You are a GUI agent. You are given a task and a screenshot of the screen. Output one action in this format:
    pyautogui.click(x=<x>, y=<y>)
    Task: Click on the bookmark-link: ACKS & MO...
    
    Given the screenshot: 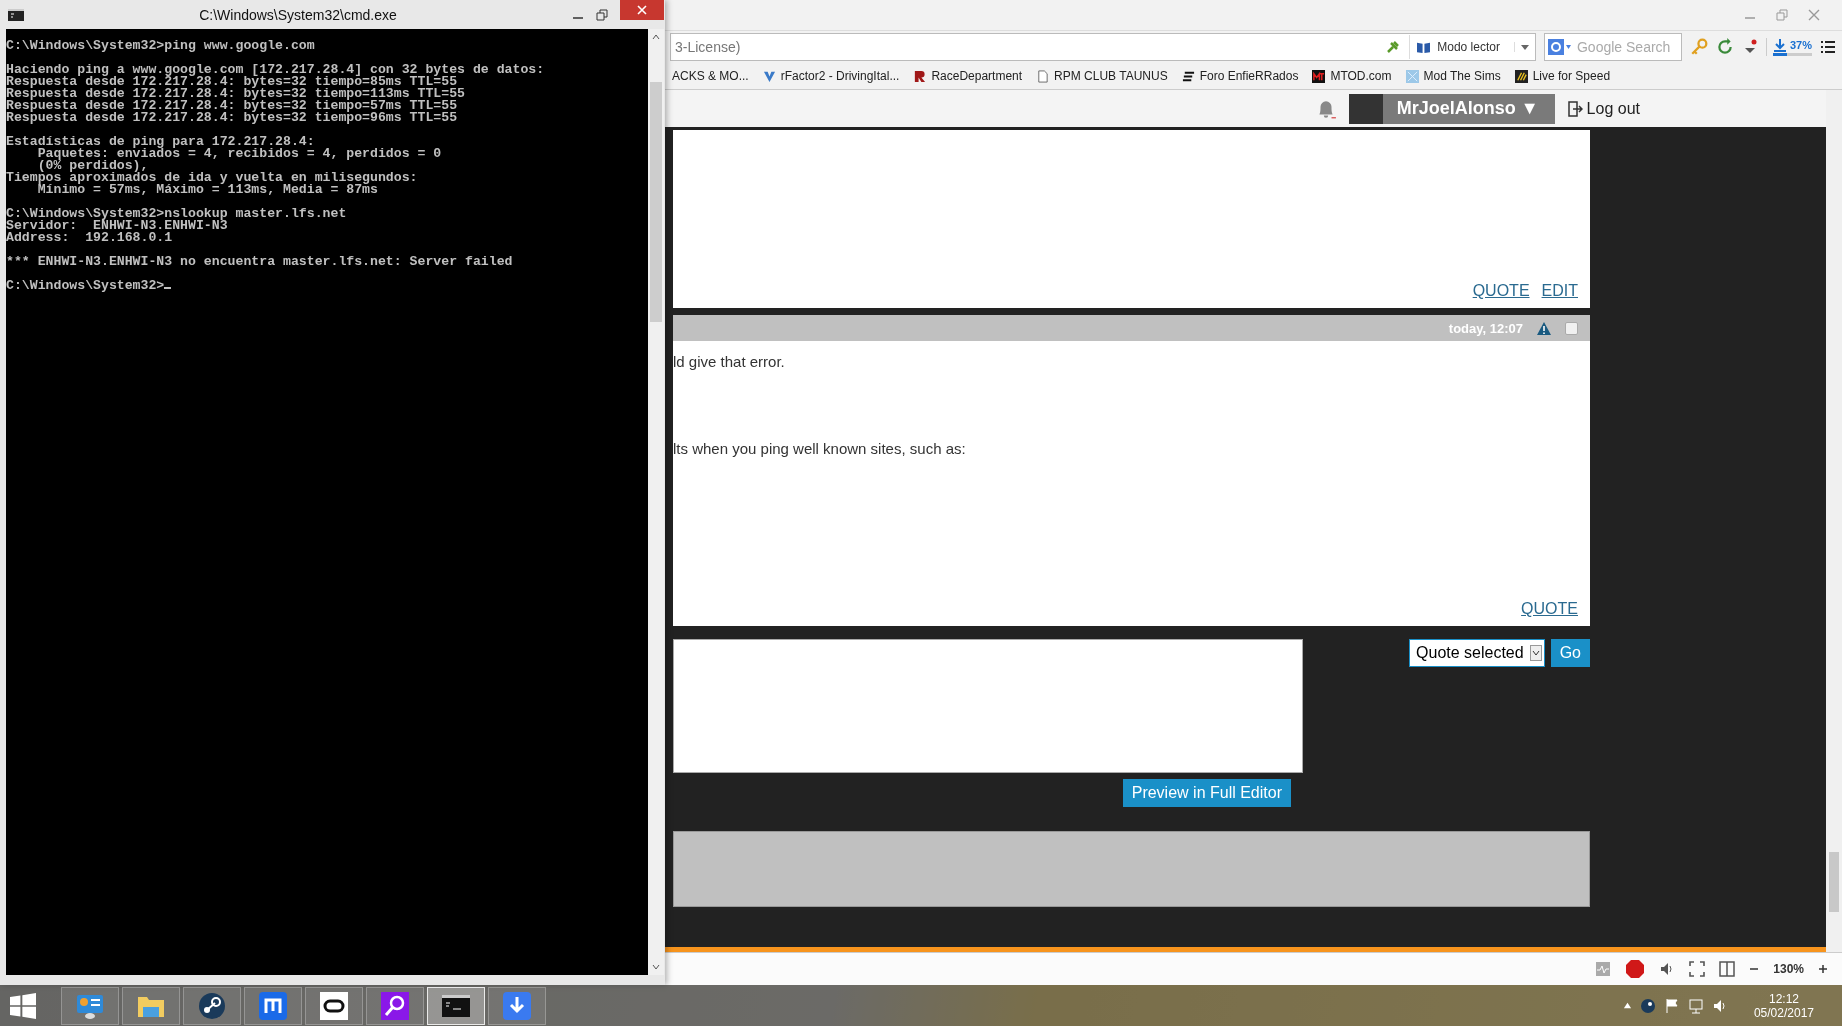 What is the action you would take?
    pyautogui.click(x=710, y=76)
    